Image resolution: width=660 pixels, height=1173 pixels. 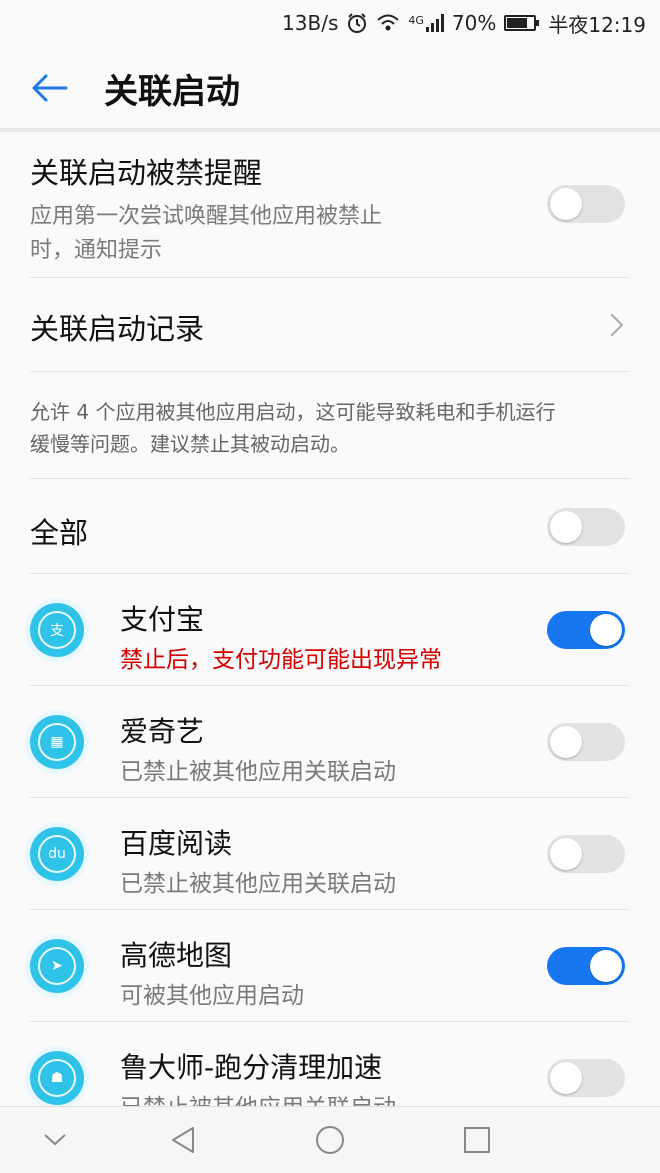 I want to click on app-header: 关联启动, so click(x=330, y=88).